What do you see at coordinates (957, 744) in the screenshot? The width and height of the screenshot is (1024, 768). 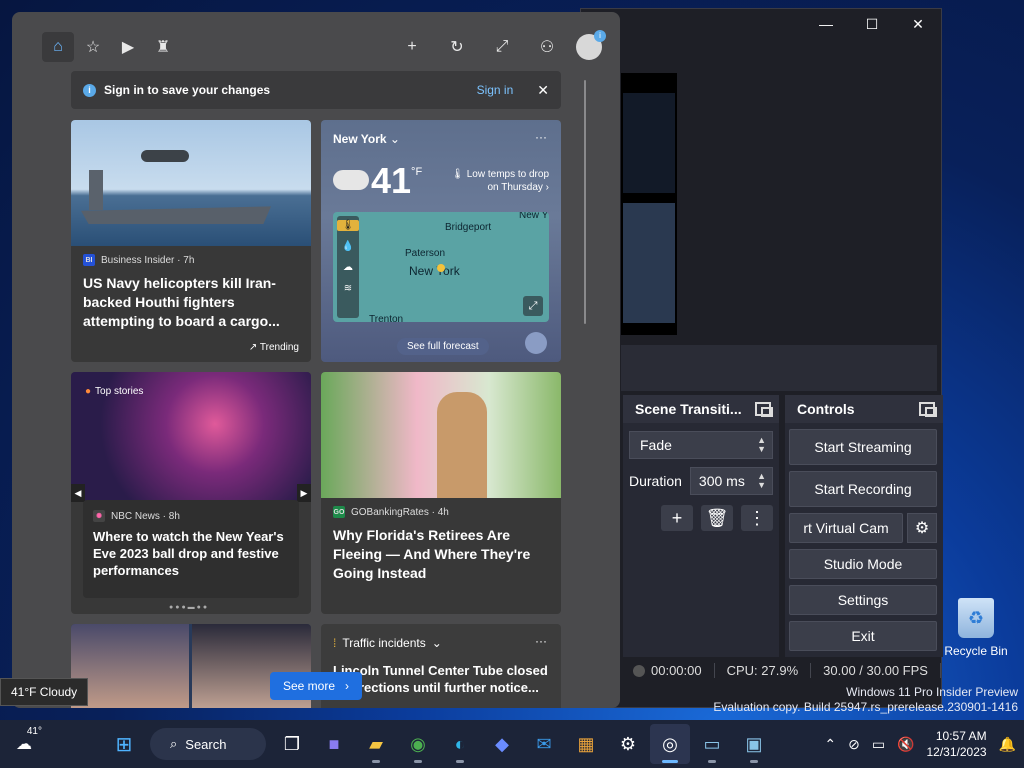 I see `clock: 10:57 AM 12/31/2023` at bounding box center [957, 744].